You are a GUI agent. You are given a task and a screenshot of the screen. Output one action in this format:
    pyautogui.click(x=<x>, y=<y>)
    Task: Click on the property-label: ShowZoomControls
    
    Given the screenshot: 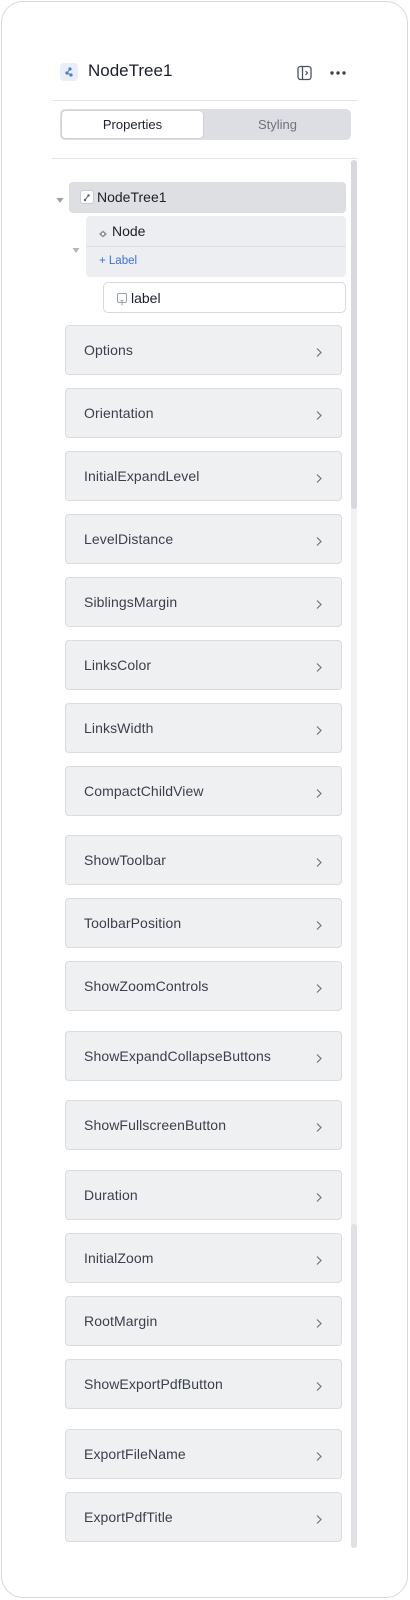 What is the action you would take?
    pyautogui.click(x=146, y=986)
    